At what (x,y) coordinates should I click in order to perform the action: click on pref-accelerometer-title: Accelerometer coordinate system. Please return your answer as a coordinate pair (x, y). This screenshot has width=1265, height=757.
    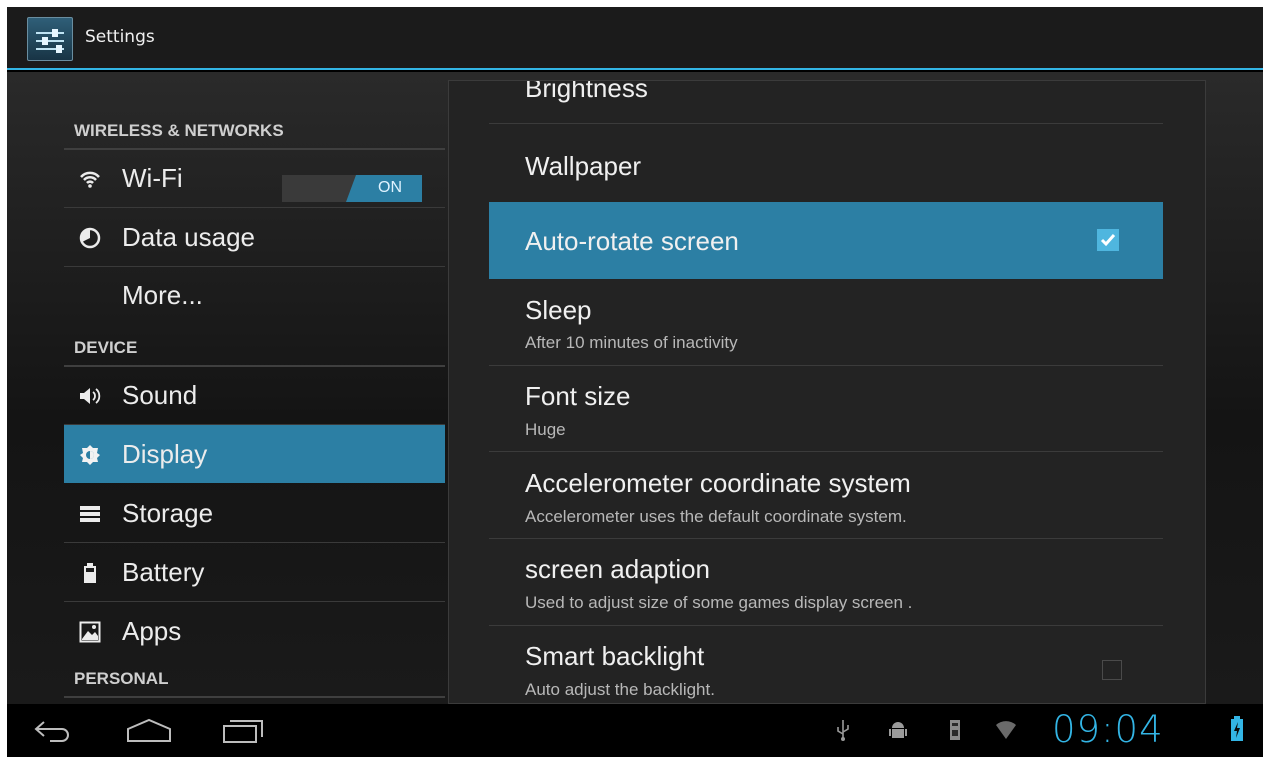
    Looking at the image, I should click on (718, 483).